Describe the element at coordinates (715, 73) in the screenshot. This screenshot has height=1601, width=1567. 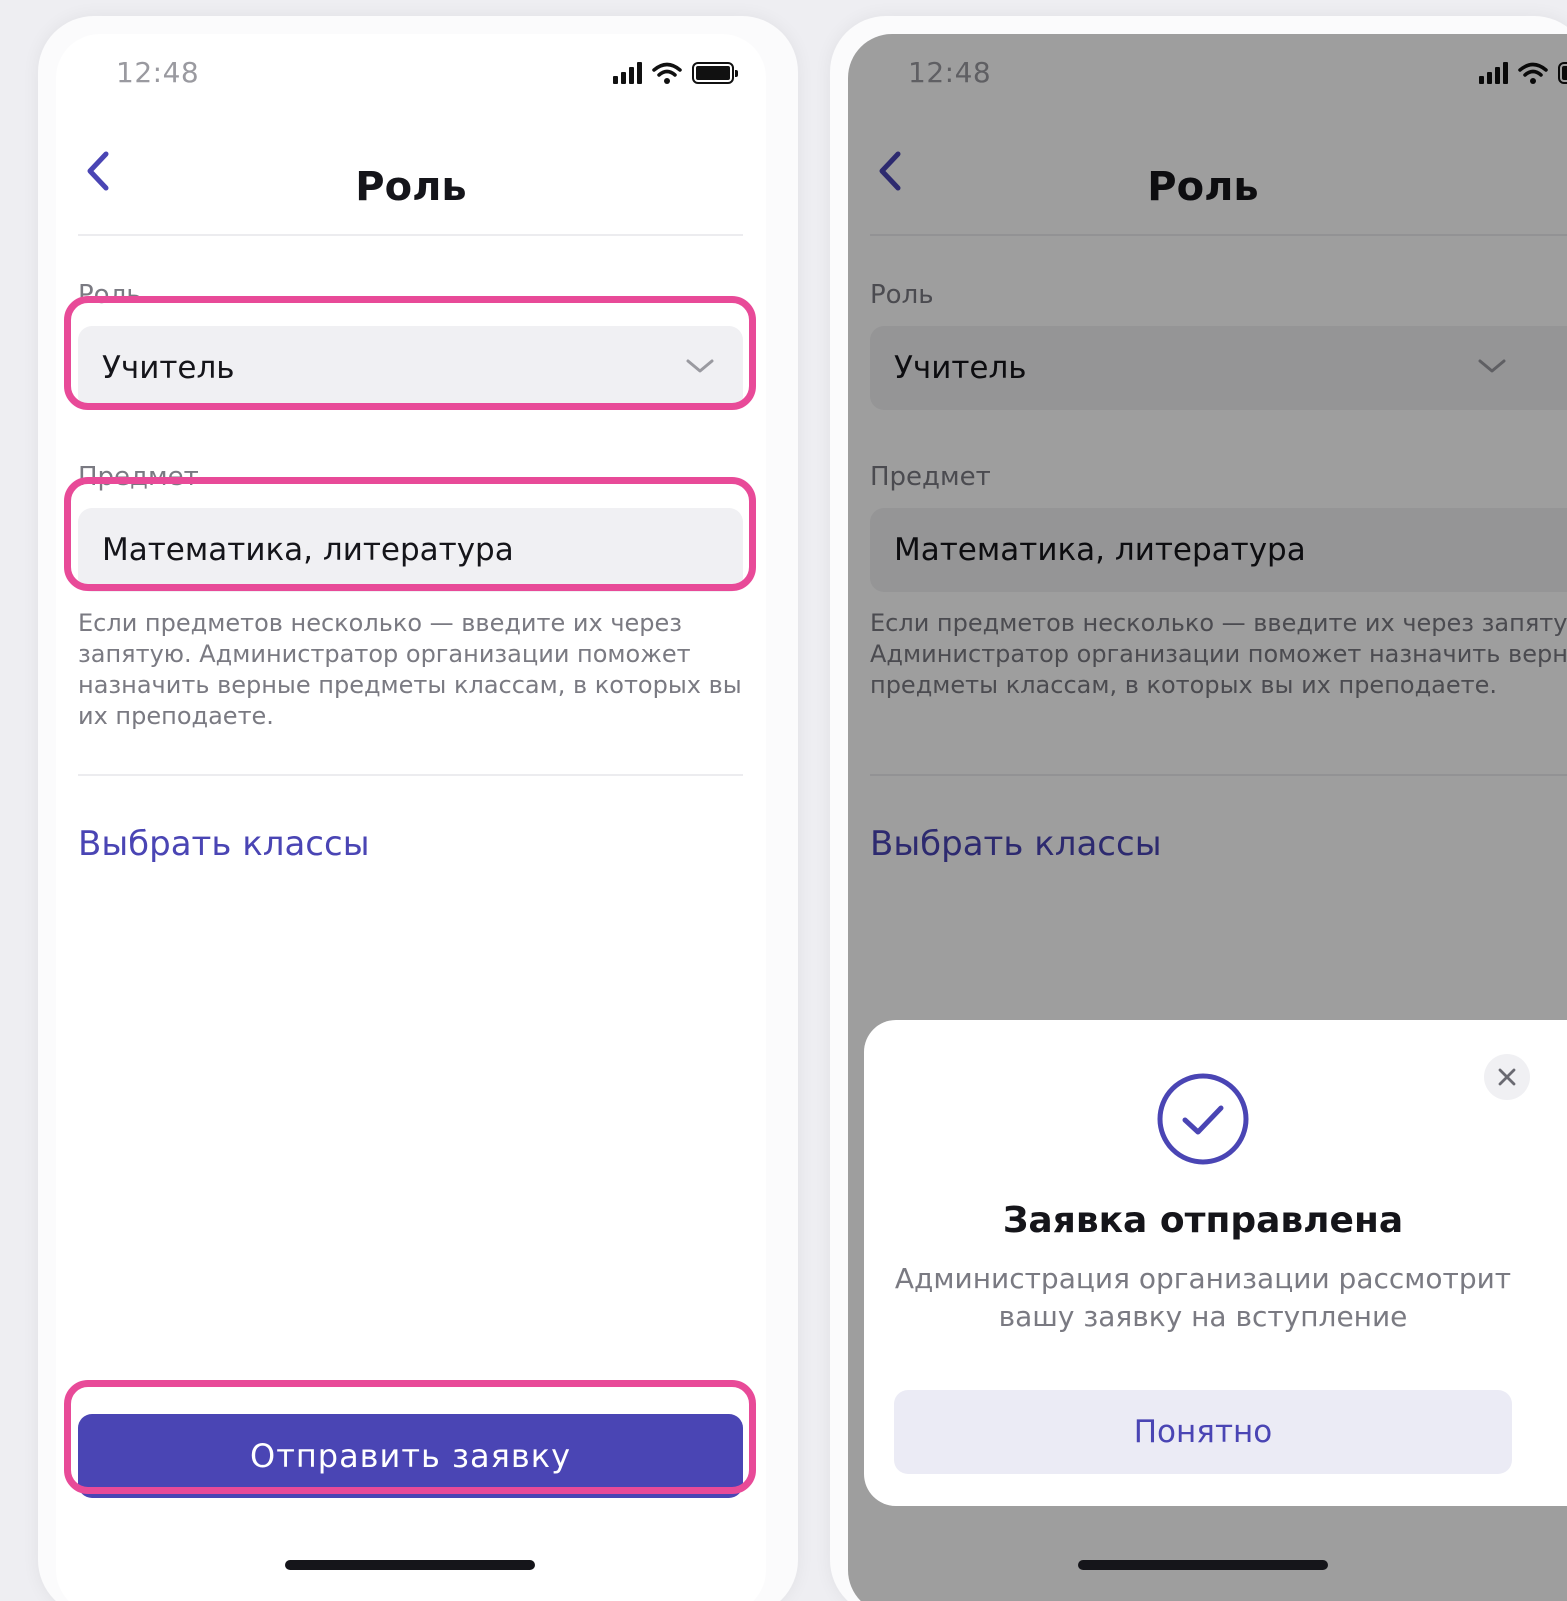
I see `battery-icon` at that location.